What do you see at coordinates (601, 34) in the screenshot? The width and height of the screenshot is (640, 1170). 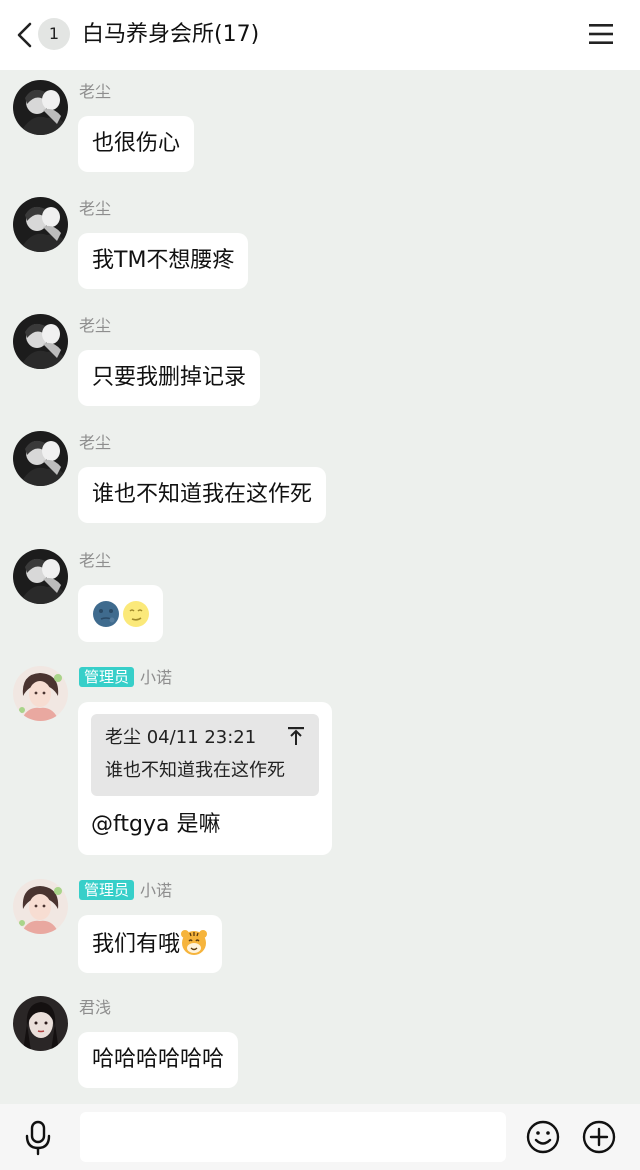 I see `menu-icon` at bounding box center [601, 34].